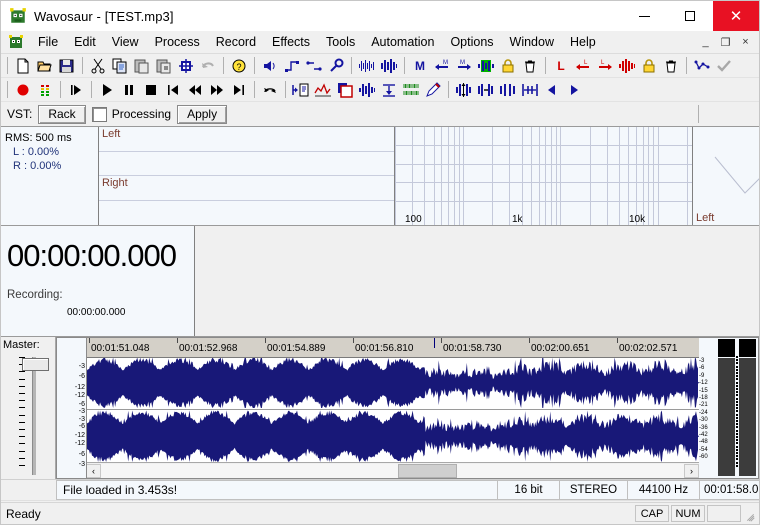 This screenshot has width=760, height=525. Describe the element at coordinates (552, 89) in the screenshot. I see `nav-left-button` at that location.